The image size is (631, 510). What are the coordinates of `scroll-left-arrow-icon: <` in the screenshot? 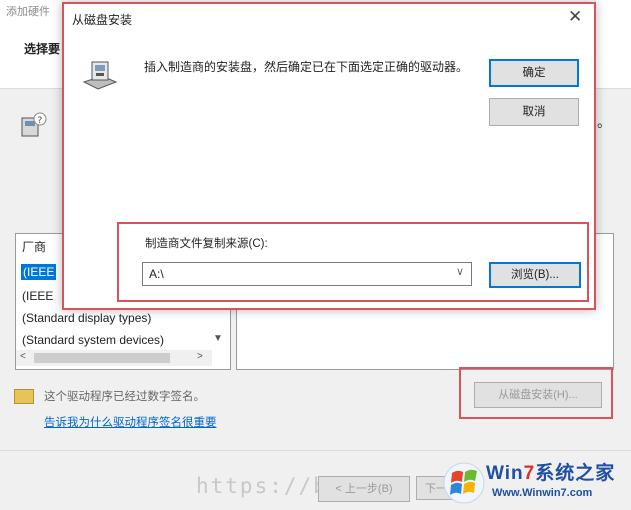 It's located at (23, 356).